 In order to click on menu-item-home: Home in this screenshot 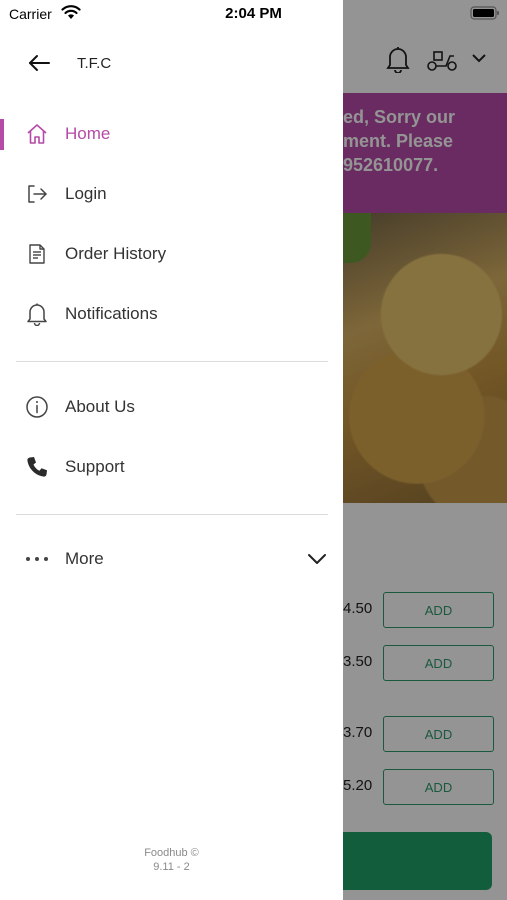, I will do `click(171, 134)`.